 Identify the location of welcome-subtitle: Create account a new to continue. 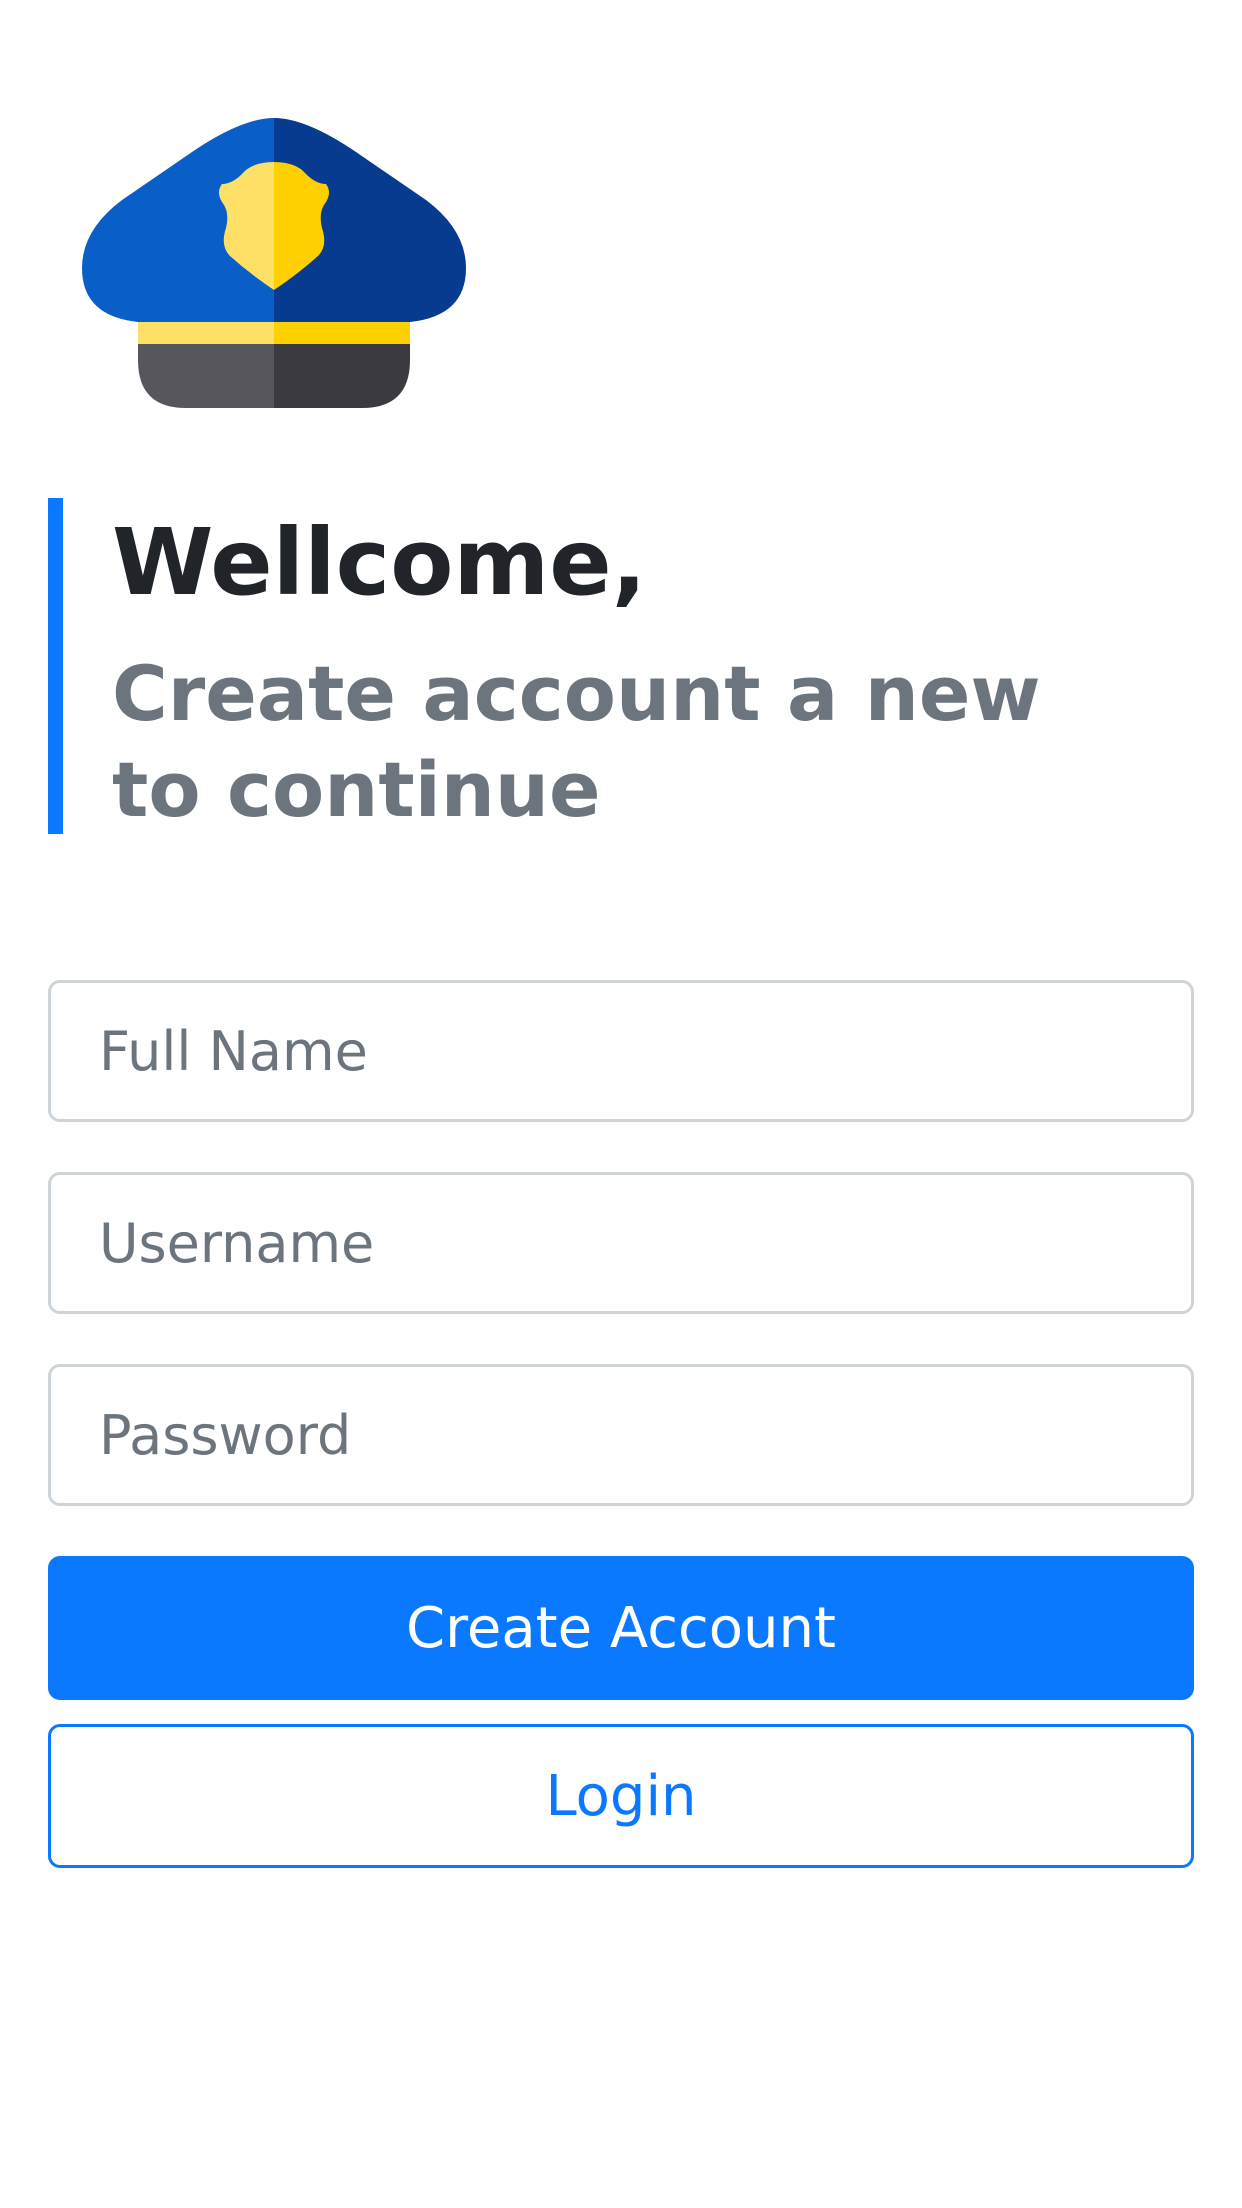
(576, 741).